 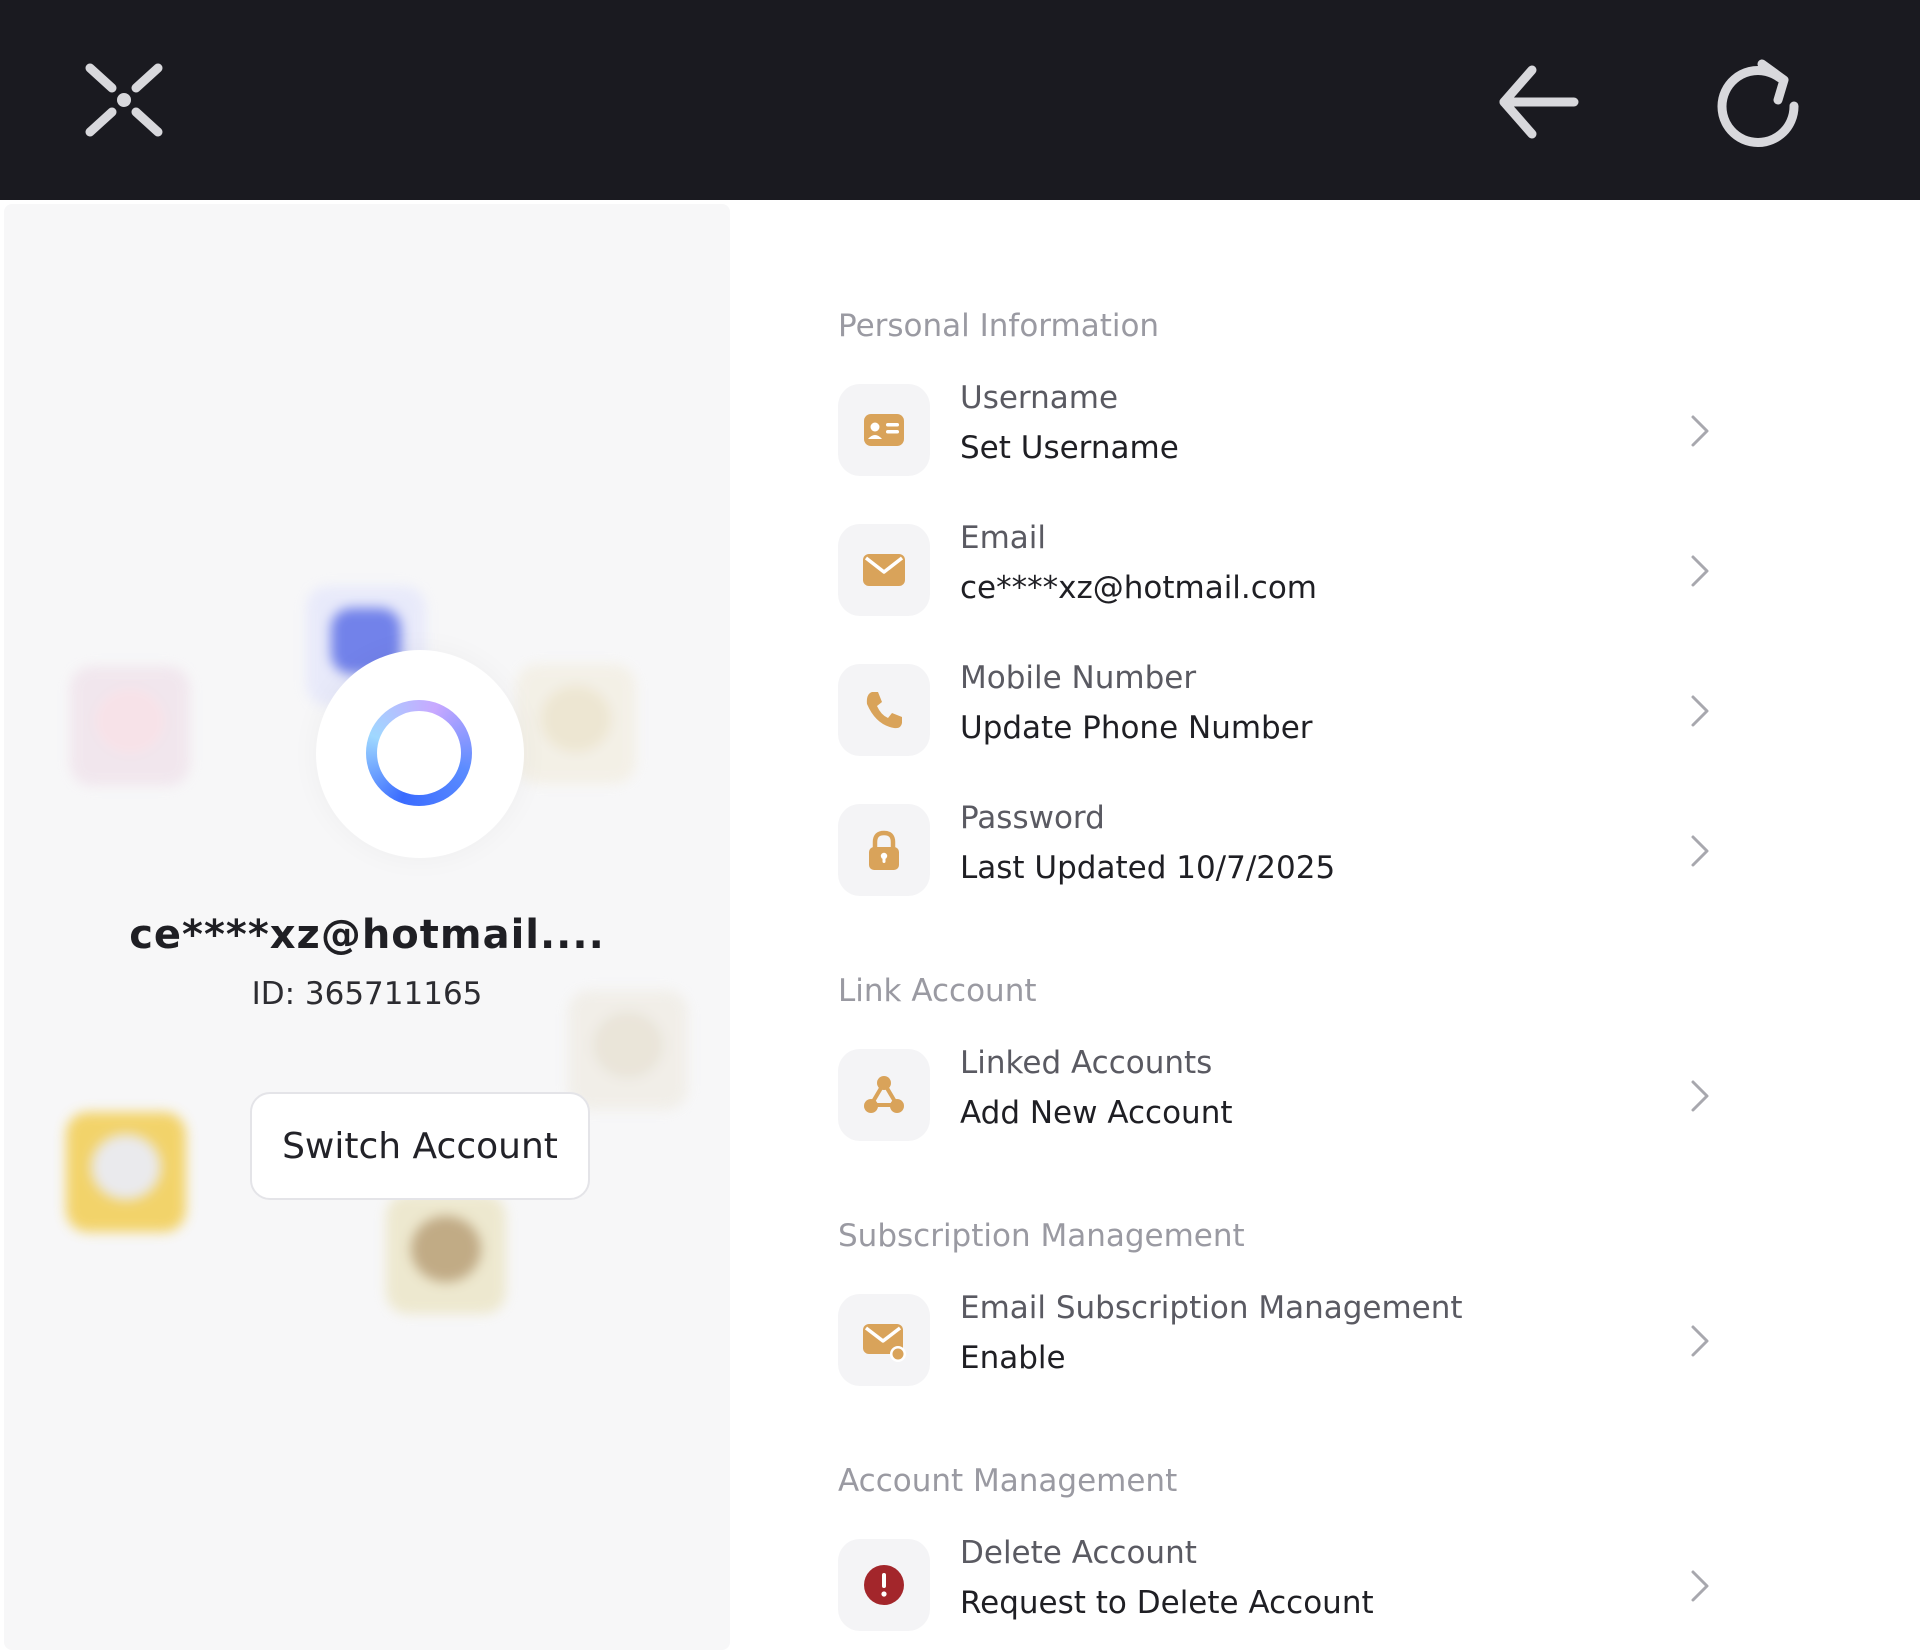 I want to click on row-password: Password Last Updated 10/7/2025, so click(x=1278, y=850).